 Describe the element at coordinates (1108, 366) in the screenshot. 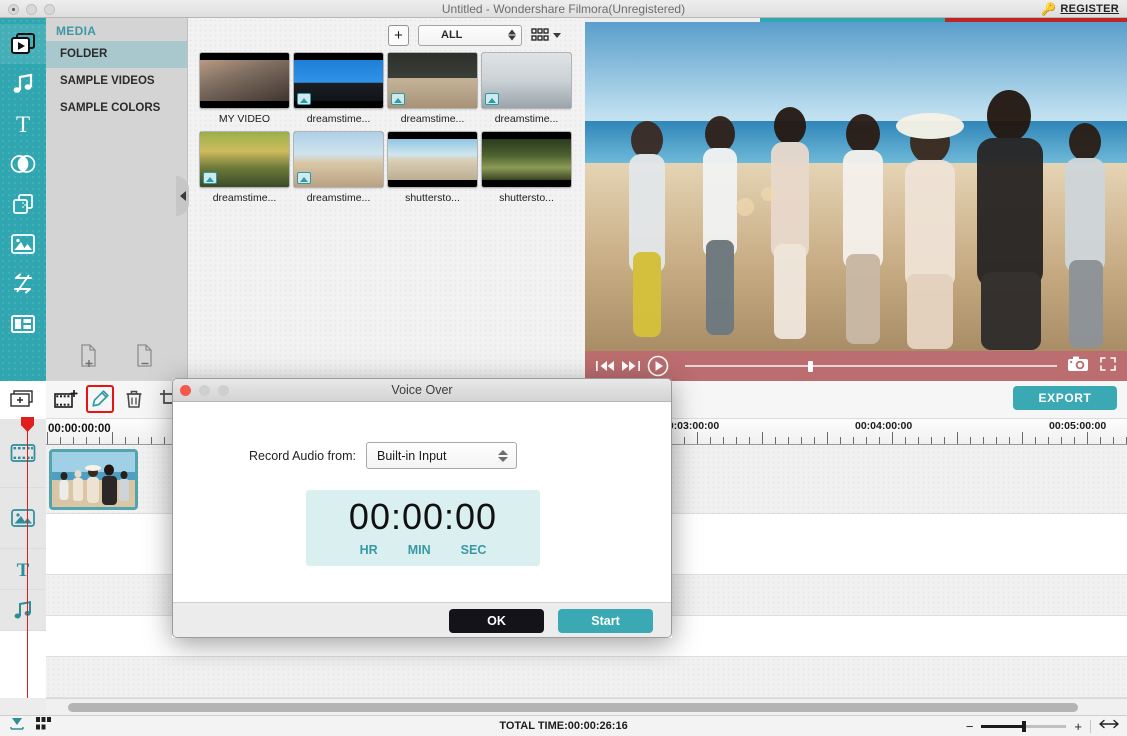

I see `fullscreen-icon` at that location.